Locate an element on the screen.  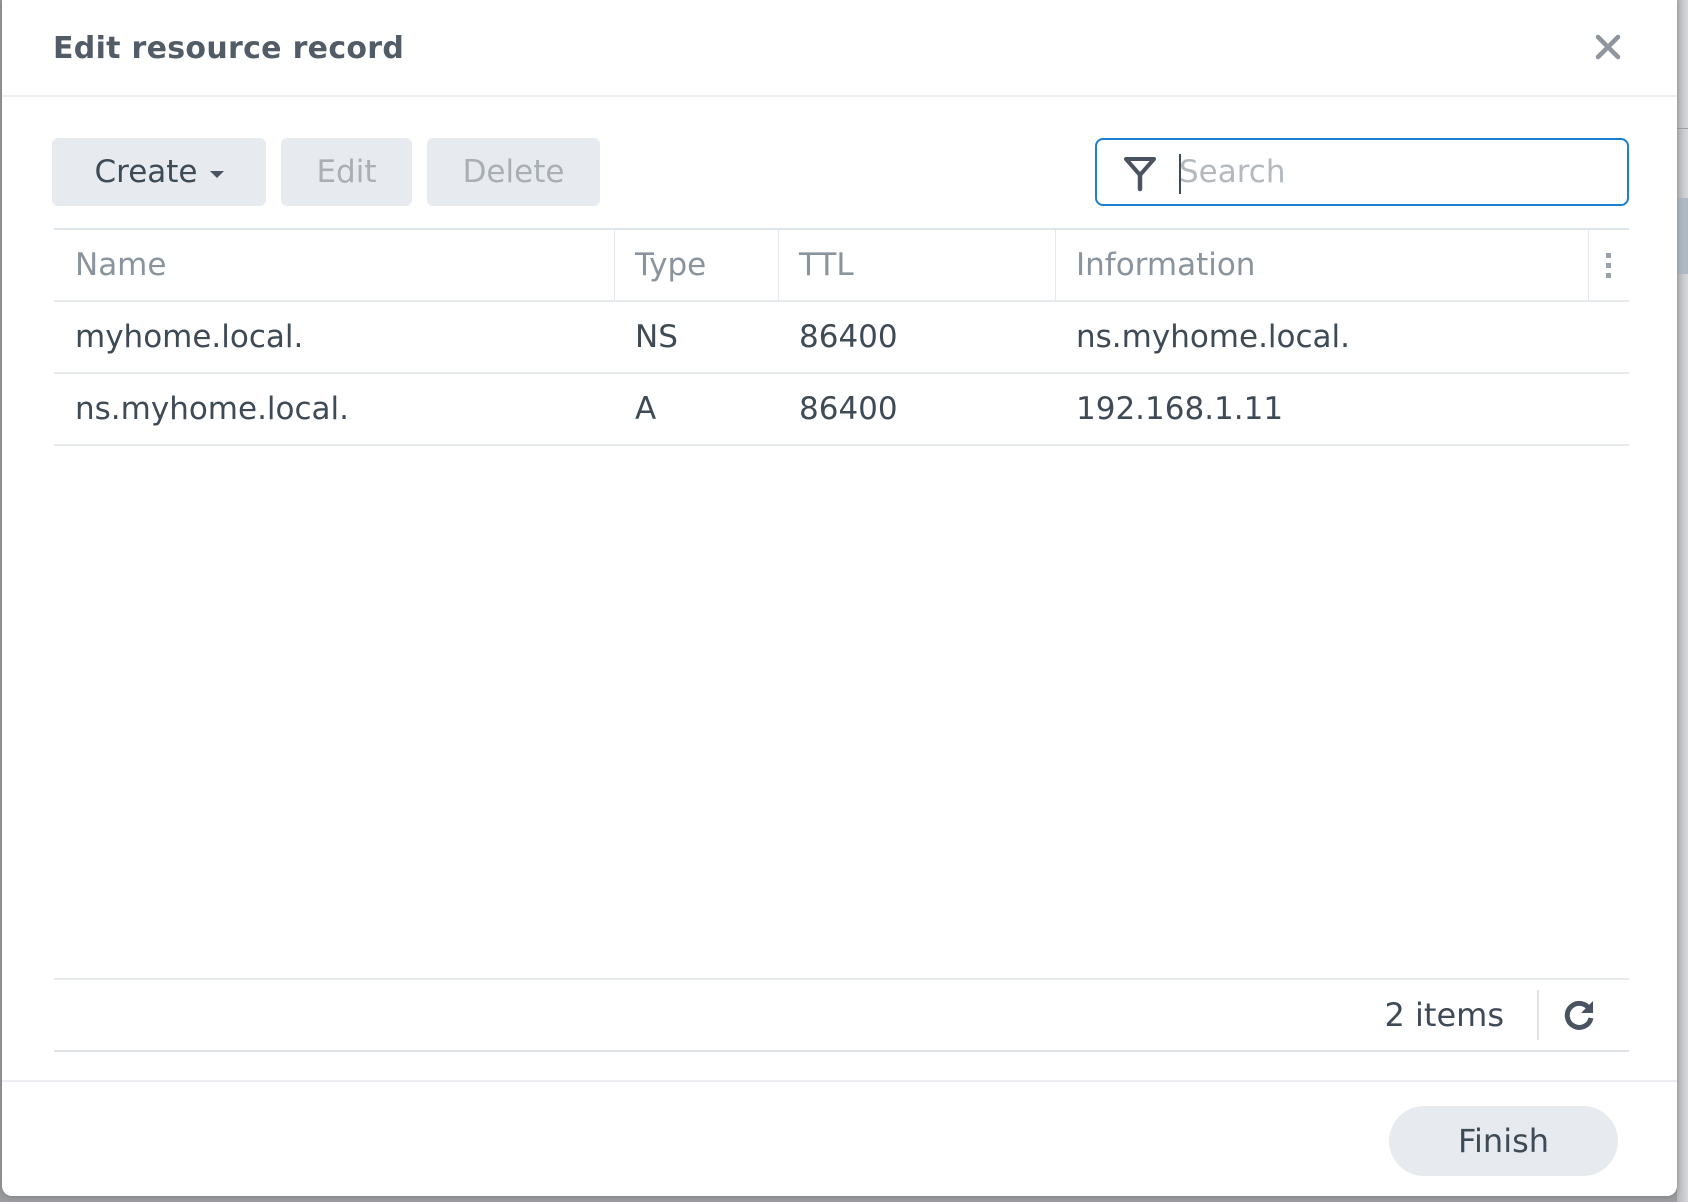
table-header: Name Type TTL Information is located at coordinates (841, 266).